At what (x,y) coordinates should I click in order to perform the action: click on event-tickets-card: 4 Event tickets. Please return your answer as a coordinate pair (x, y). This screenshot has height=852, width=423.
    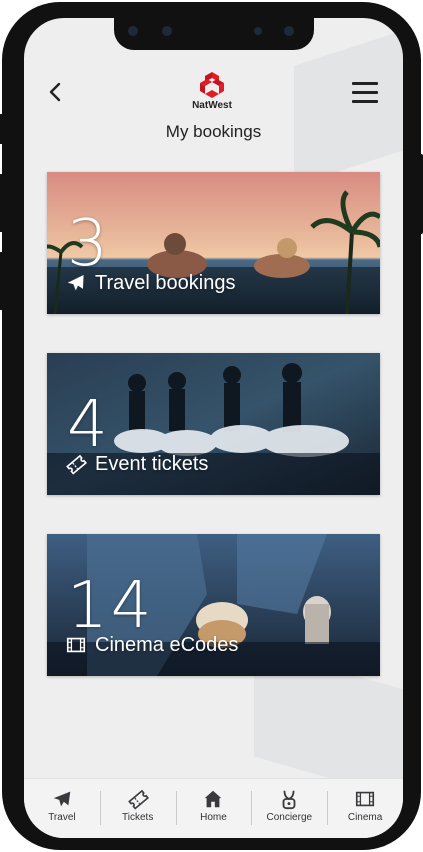
    Looking at the image, I should click on (213, 424).